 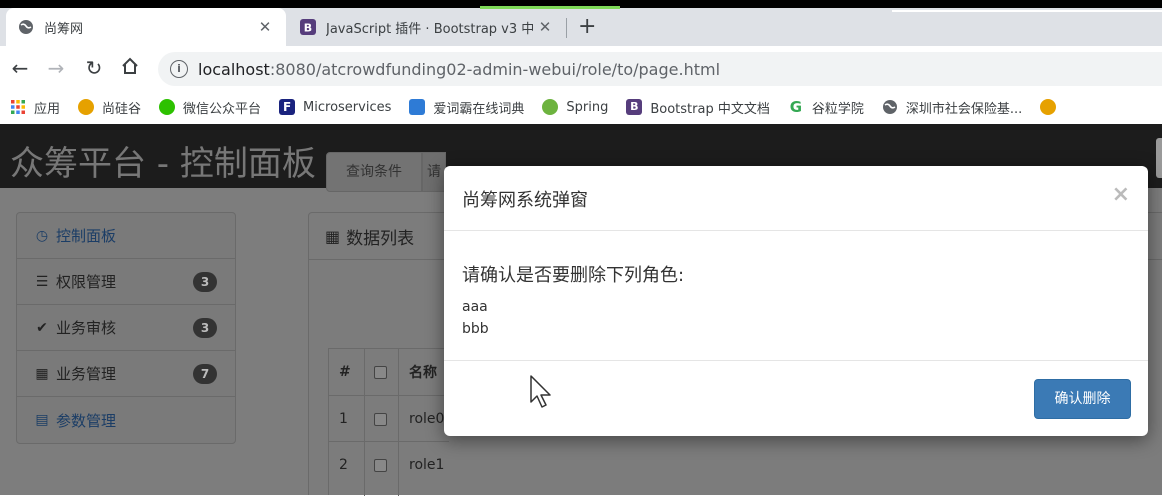 What do you see at coordinates (205, 374) in the screenshot?
I see `count-badge: 7` at bounding box center [205, 374].